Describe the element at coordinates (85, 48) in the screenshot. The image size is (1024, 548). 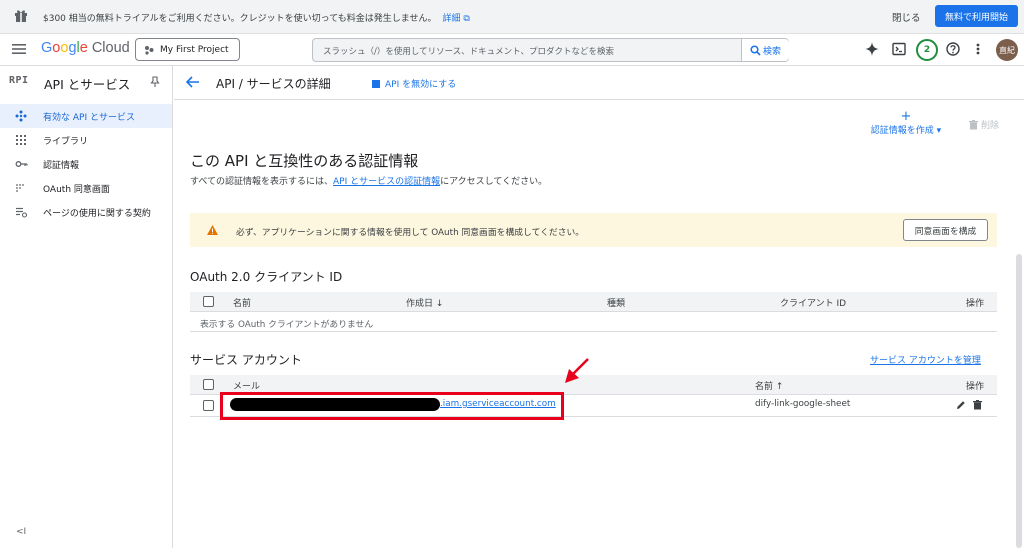
I see `google-cloud-logo: Google Cloud` at that location.